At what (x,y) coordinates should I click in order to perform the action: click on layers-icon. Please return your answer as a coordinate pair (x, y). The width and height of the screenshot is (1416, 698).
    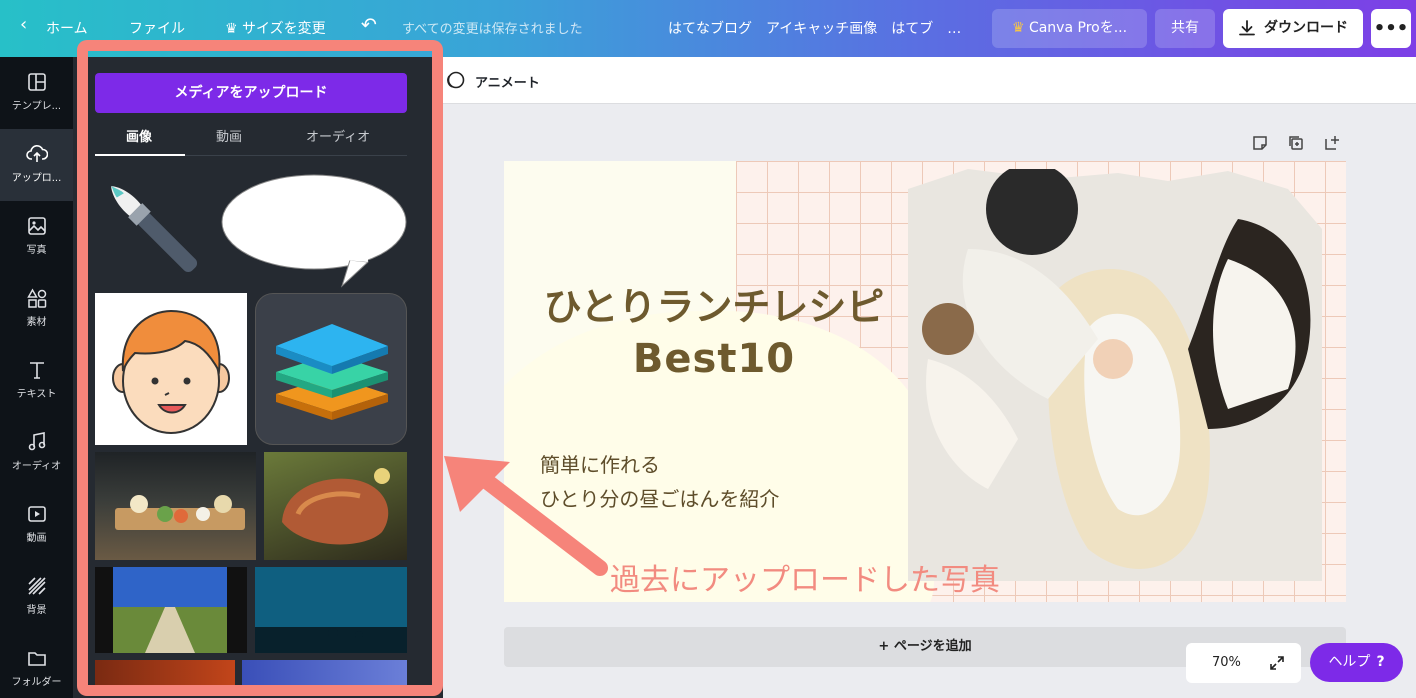
    Looking at the image, I should click on (332, 372).